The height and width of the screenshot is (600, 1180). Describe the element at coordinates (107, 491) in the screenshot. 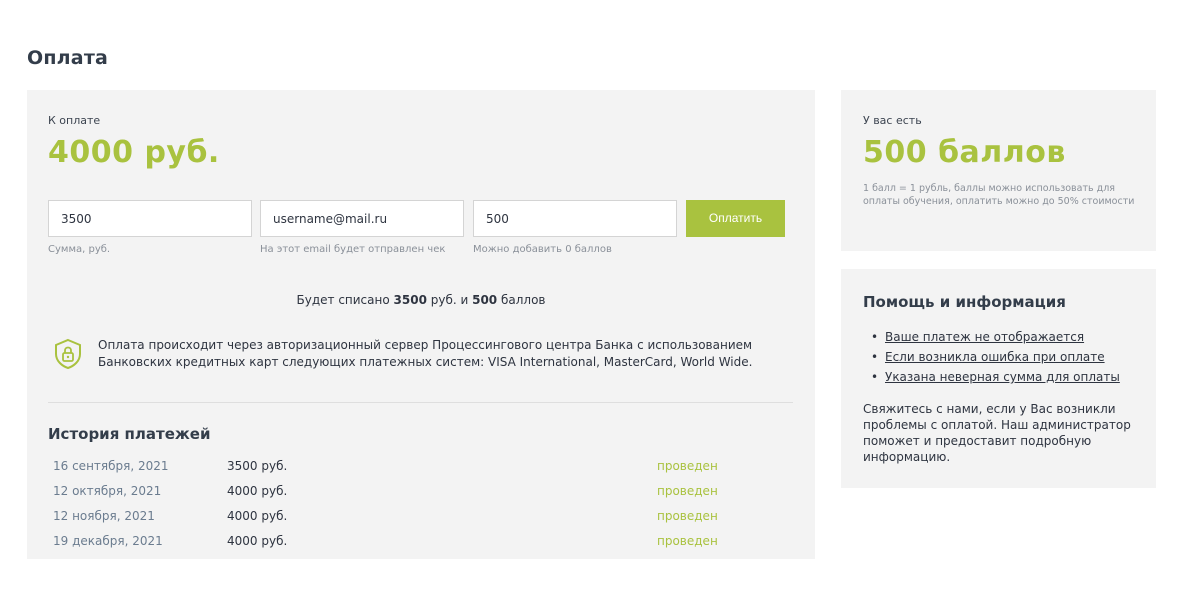

I see `history-date: 12 октября, 2021` at that location.